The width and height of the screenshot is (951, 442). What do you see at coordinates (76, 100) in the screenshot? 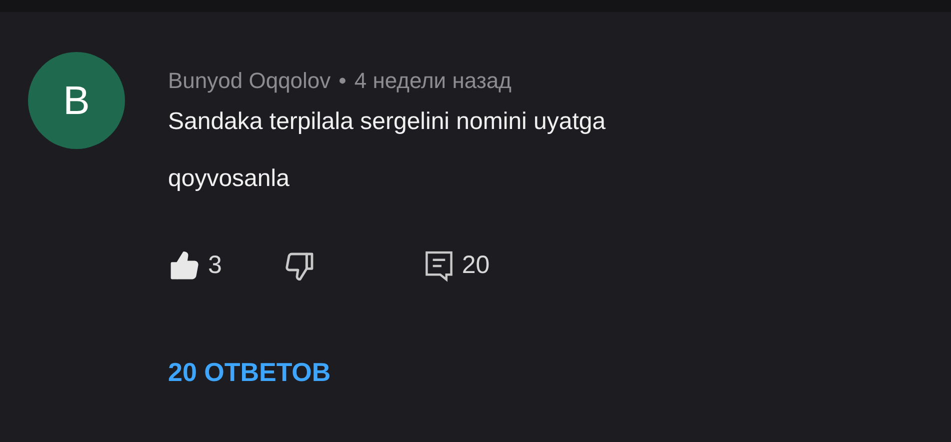
I see `avatar: B` at bounding box center [76, 100].